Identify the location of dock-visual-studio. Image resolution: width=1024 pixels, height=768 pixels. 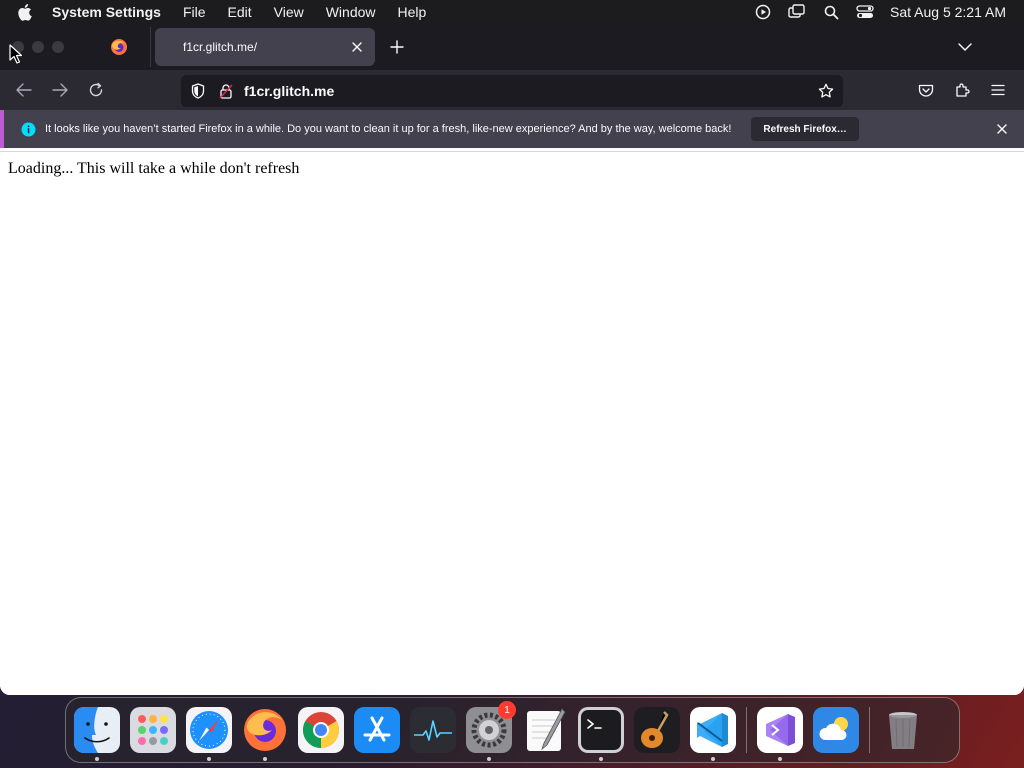
(780, 734).